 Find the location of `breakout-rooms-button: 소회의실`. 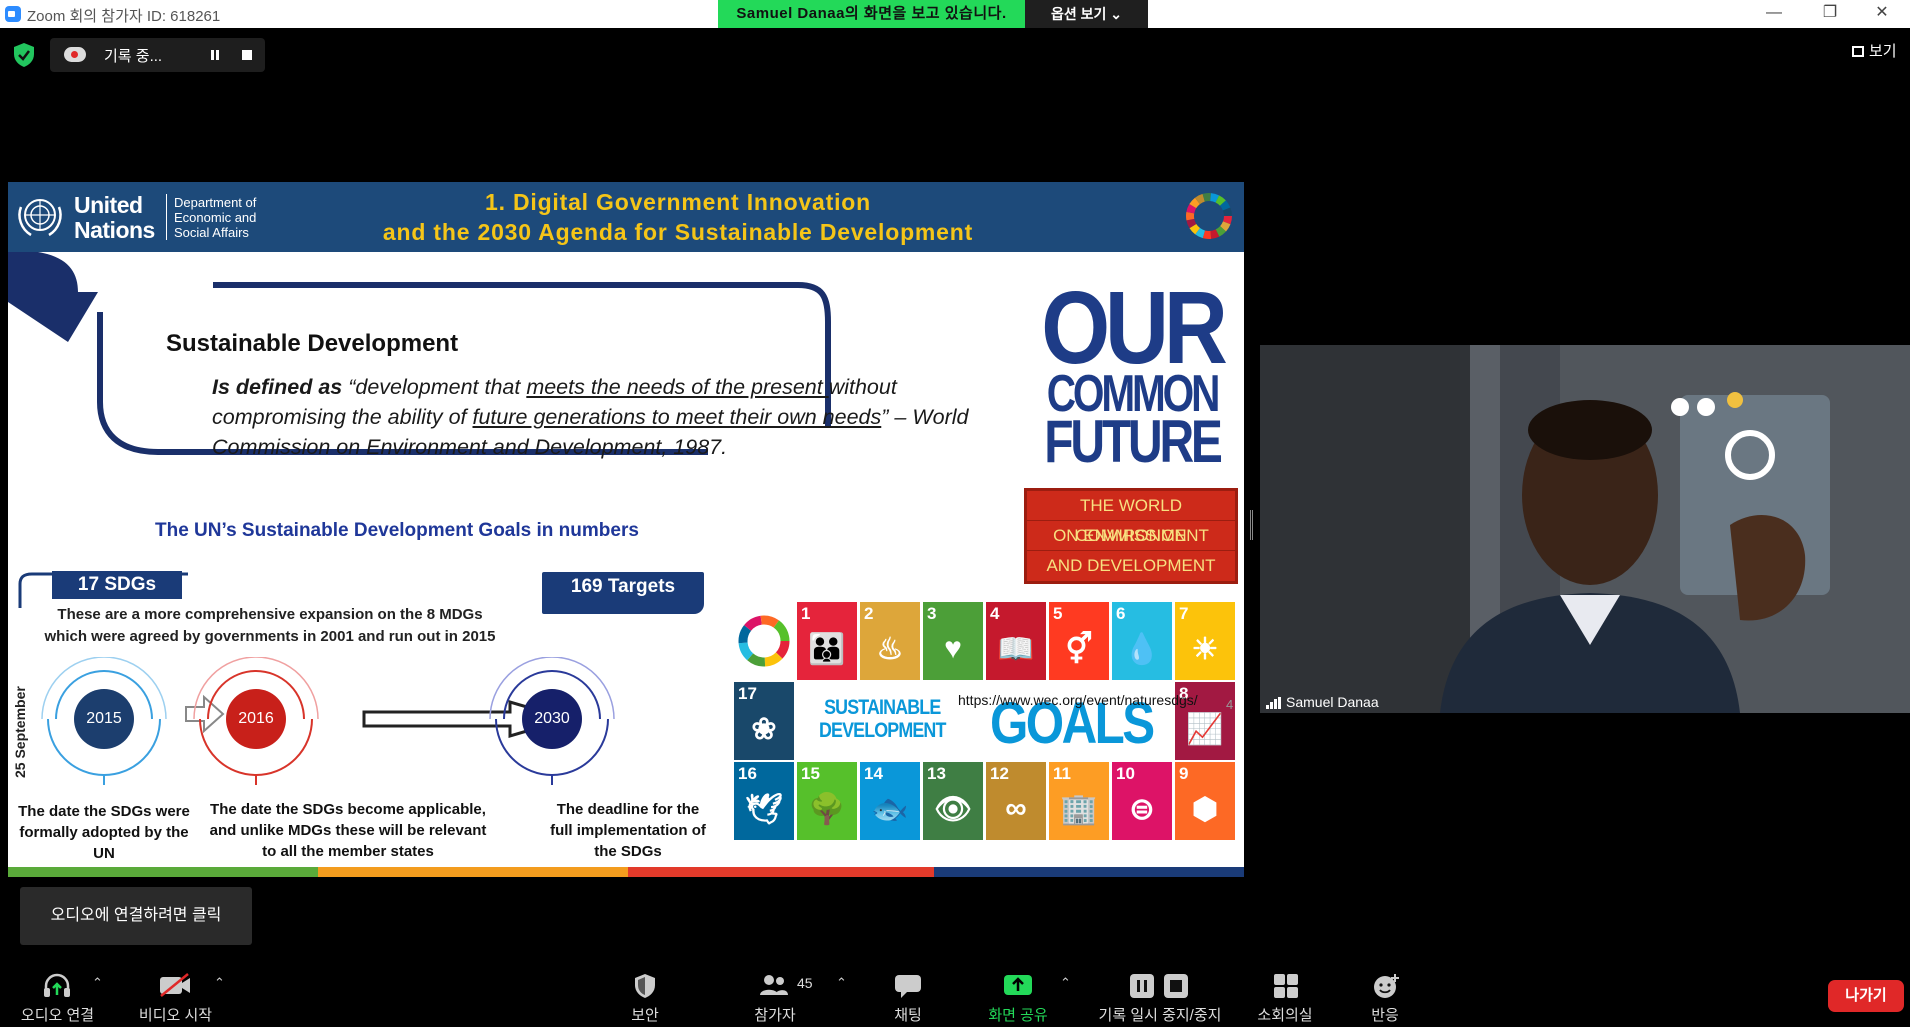

breakout-rooms-button: 소회의실 is located at coordinates (1285, 991).